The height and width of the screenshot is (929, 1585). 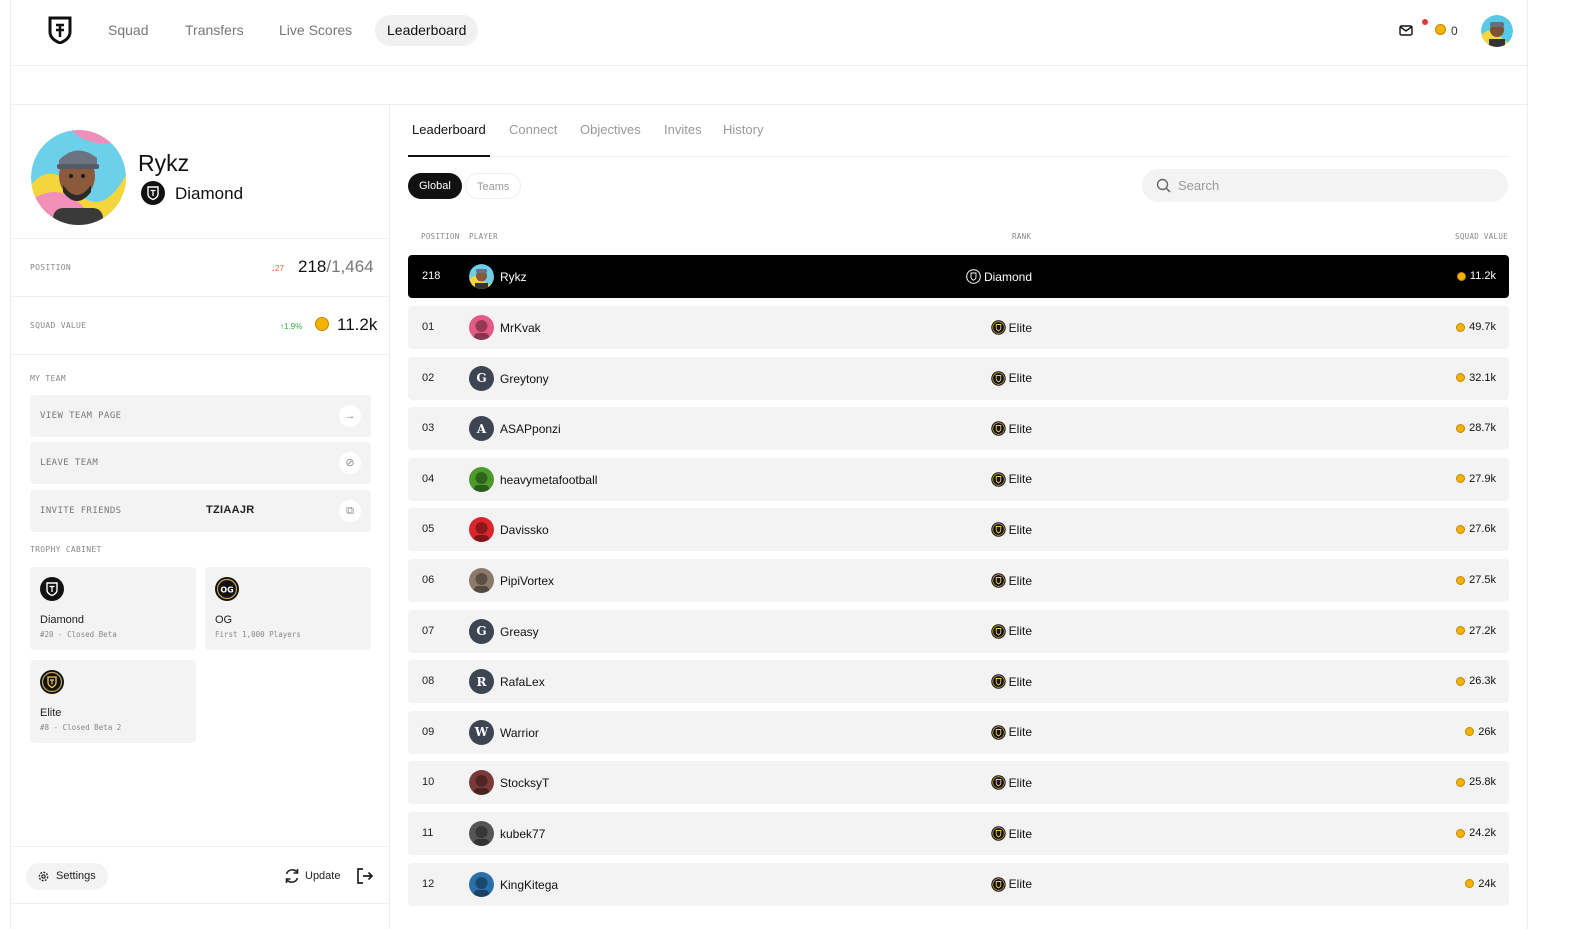 What do you see at coordinates (291, 326) in the screenshot?
I see `squad-value-delta: ↑1.9%` at bounding box center [291, 326].